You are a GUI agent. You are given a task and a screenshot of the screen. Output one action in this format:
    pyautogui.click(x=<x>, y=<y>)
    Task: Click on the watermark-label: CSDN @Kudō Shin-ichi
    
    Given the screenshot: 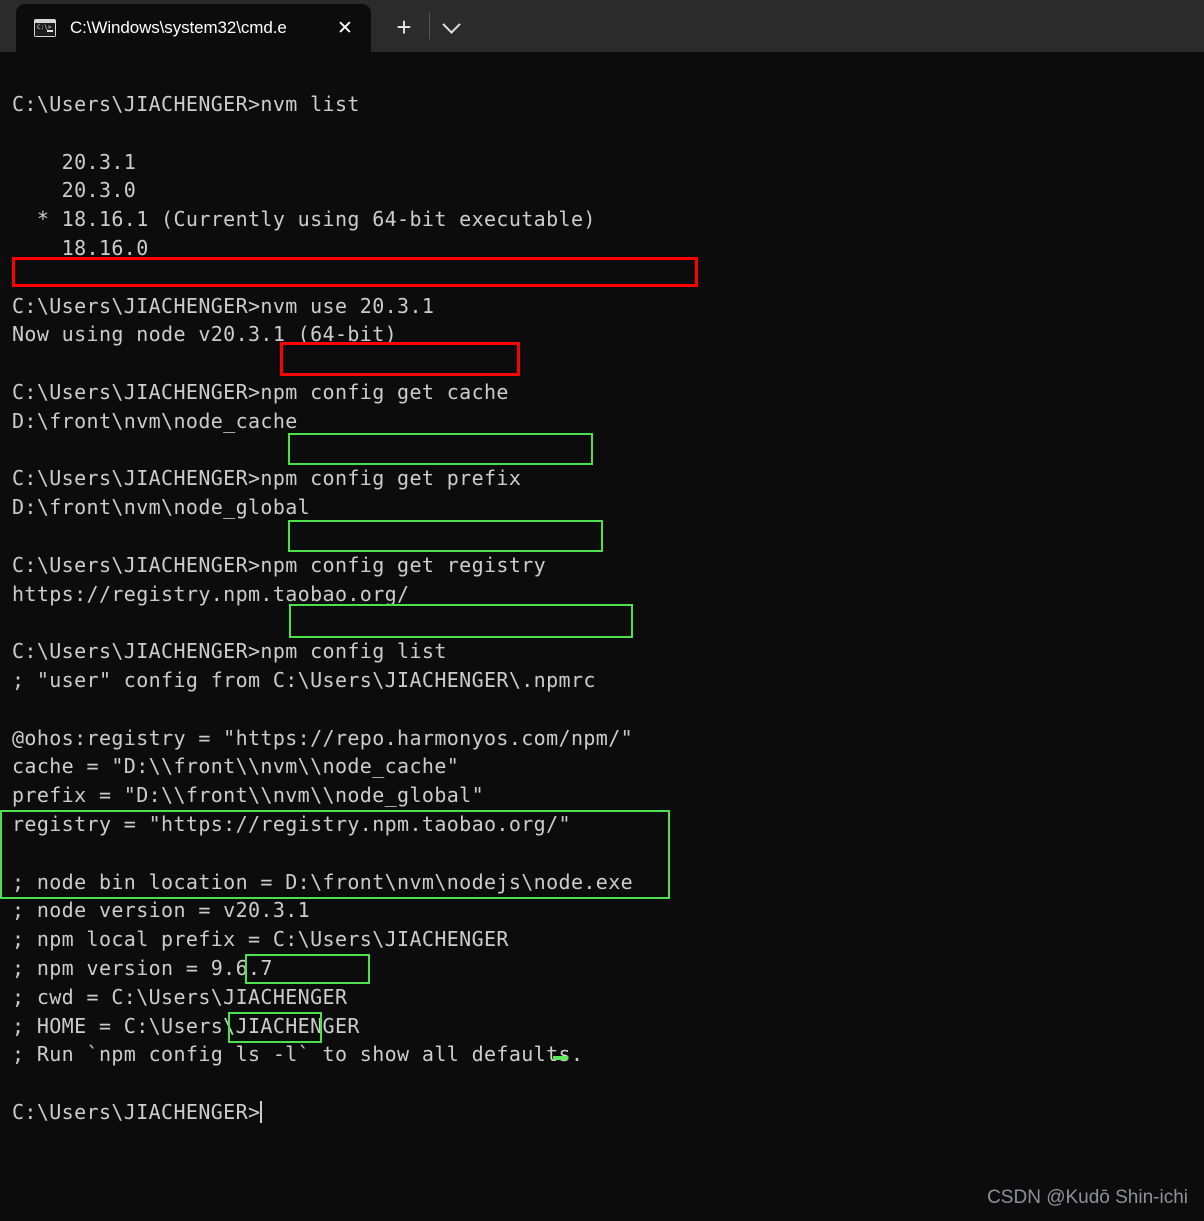 What is the action you would take?
    pyautogui.click(x=1087, y=1197)
    